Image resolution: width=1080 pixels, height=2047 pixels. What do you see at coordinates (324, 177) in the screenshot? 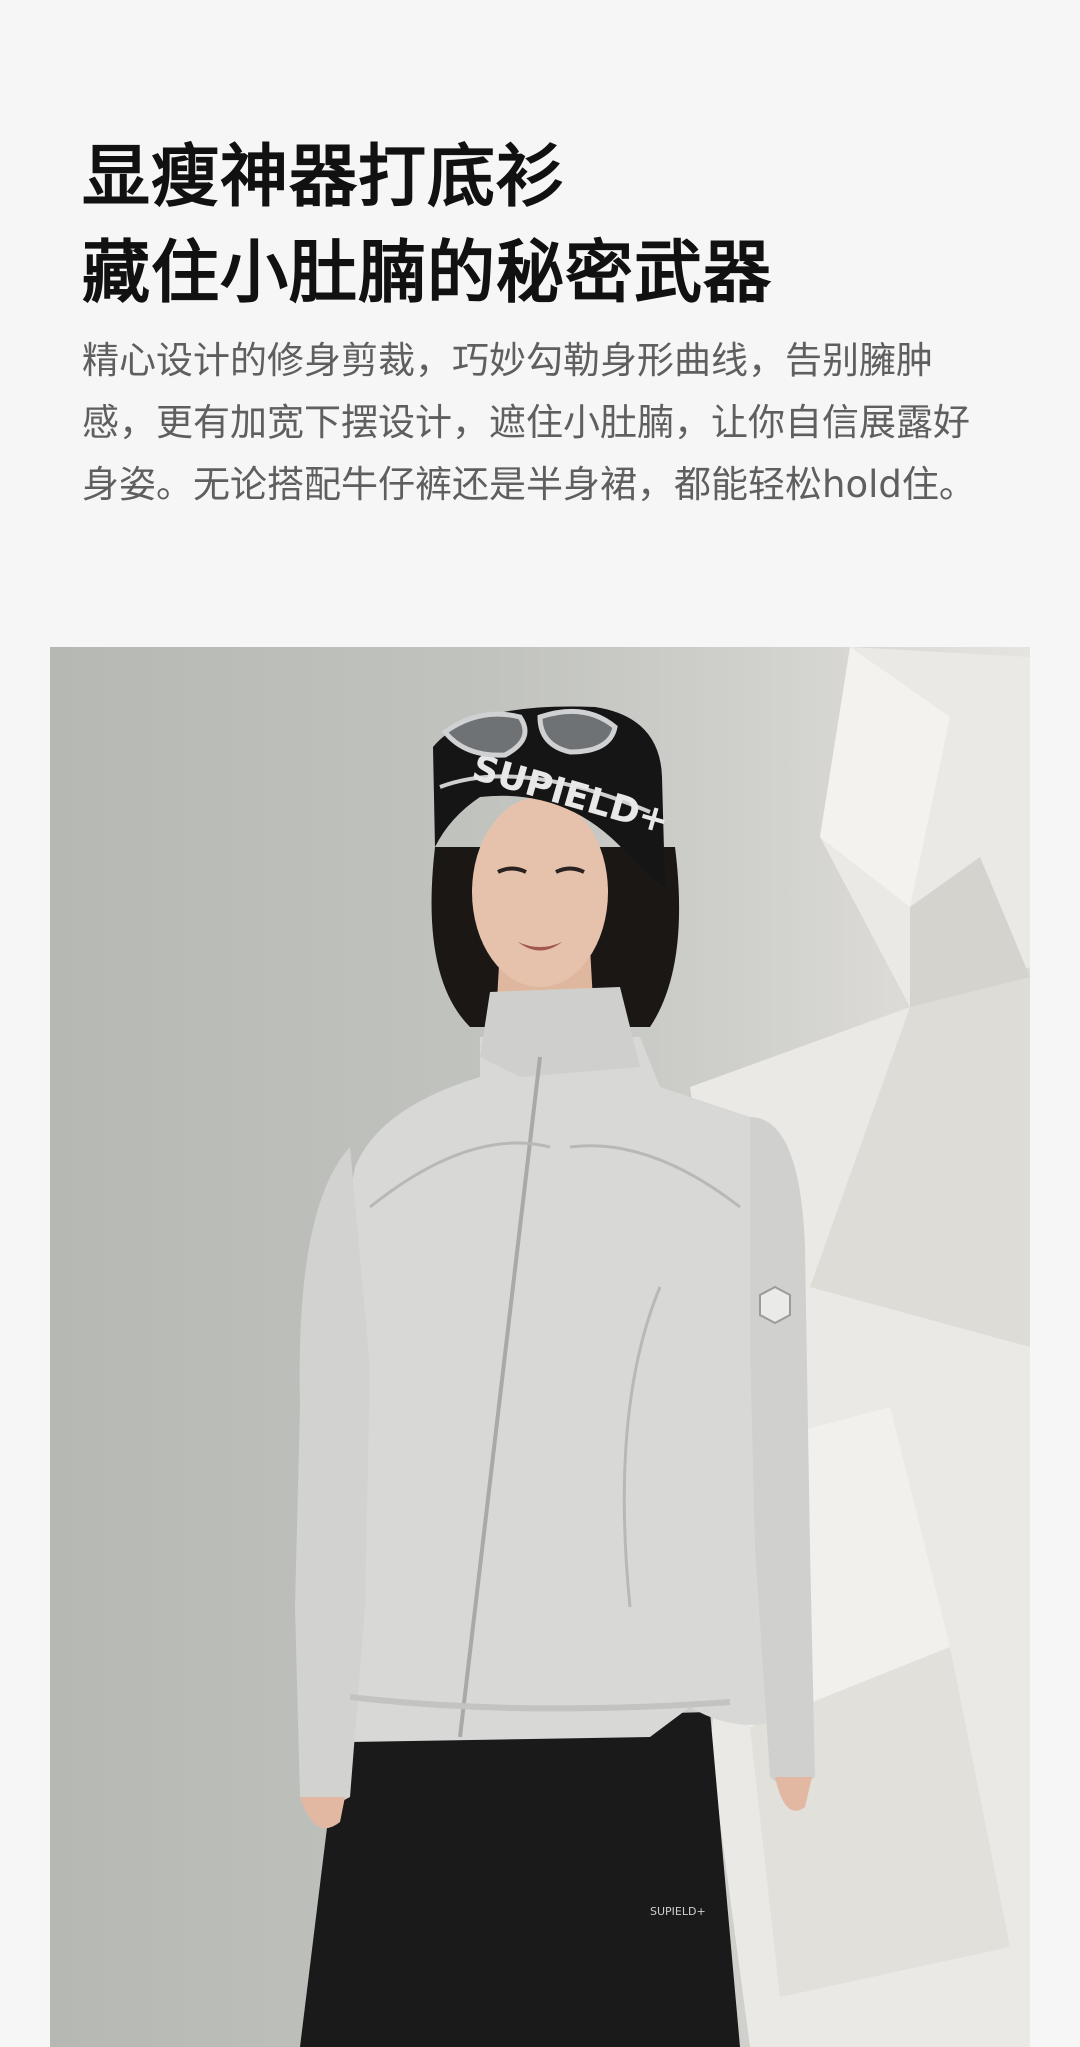
I see `headline-line-1: 显瘦神器打底衫` at bounding box center [324, 177].